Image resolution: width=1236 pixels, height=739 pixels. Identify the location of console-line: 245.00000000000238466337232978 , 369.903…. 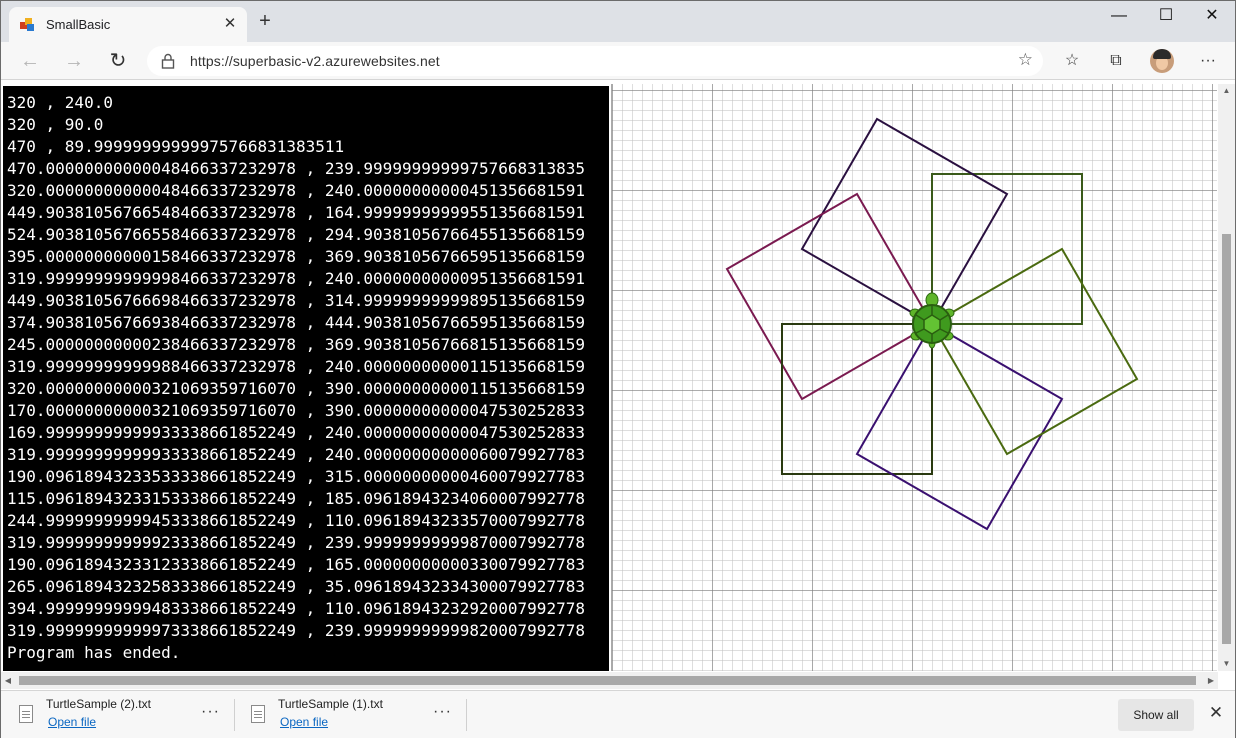
(296, 344).